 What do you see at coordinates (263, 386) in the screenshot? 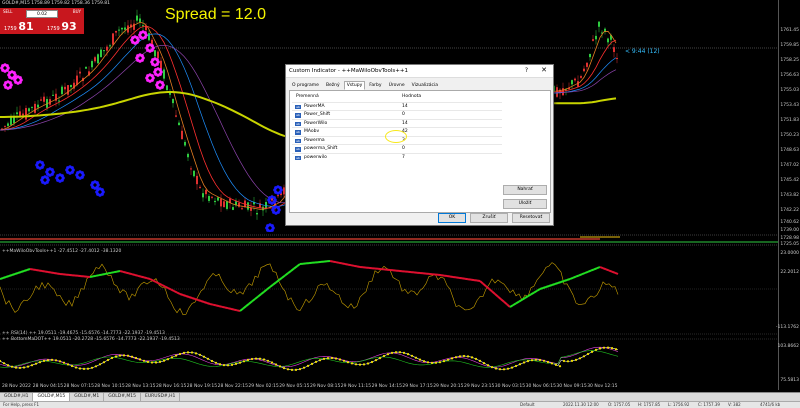
I see `time-label: 29 Nov 02:15` at bounding box center [263, 386].